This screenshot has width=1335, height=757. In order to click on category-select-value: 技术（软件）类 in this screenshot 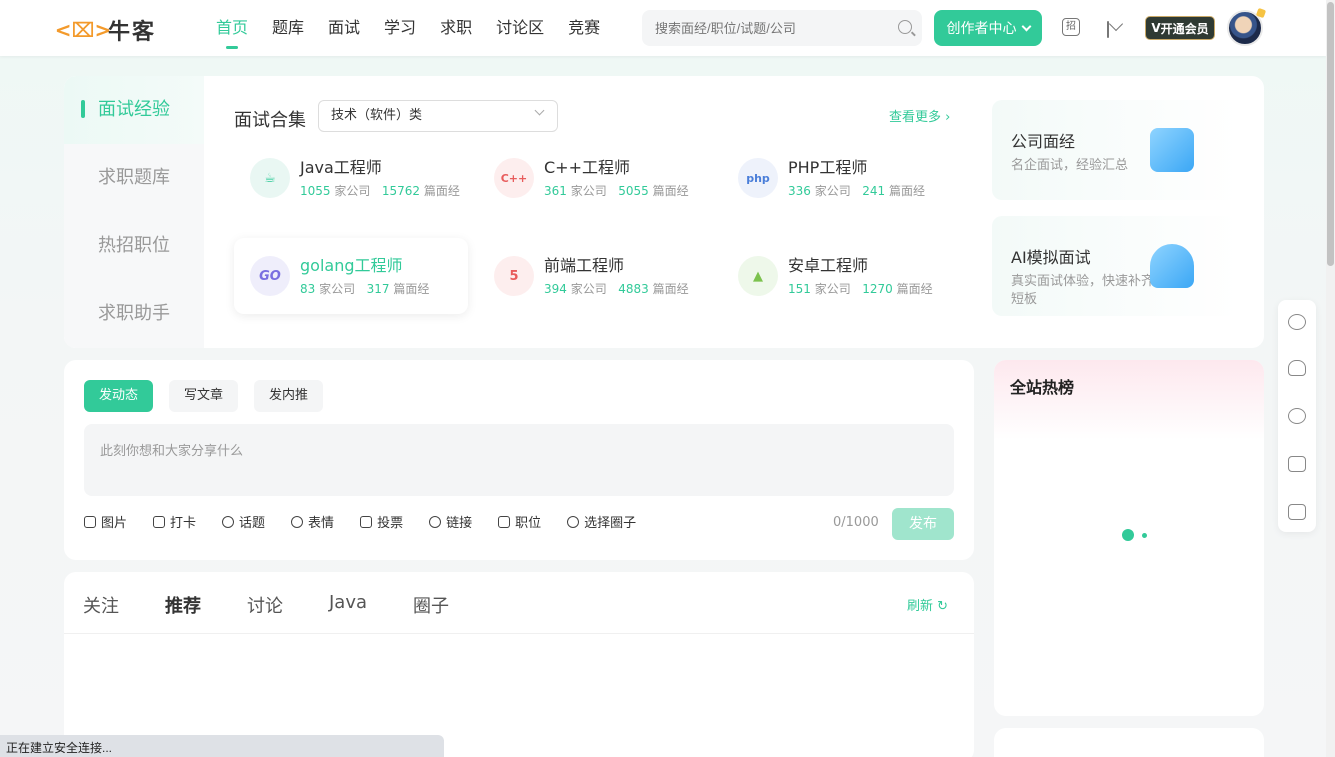, I will do `click(377, 115)`.